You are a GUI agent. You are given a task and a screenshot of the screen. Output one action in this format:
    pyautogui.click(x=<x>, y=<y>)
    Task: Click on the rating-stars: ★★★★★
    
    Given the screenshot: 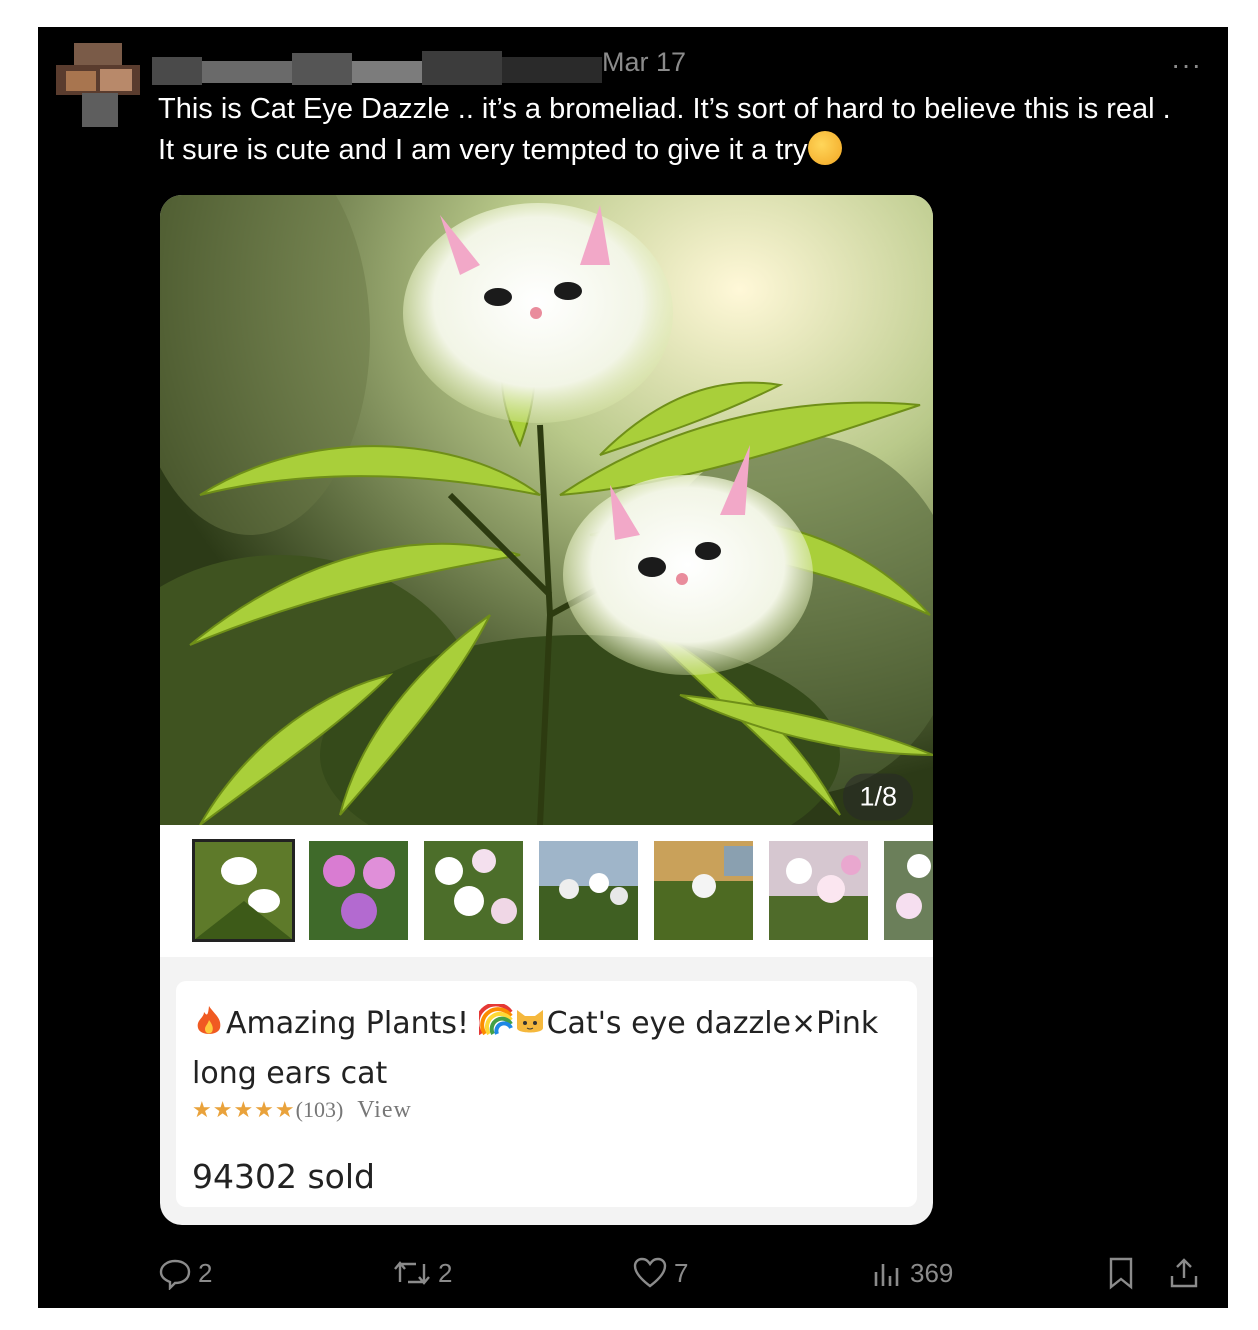 What is the action you would take?
    pyautogui.click(x=244, y=1109)
    